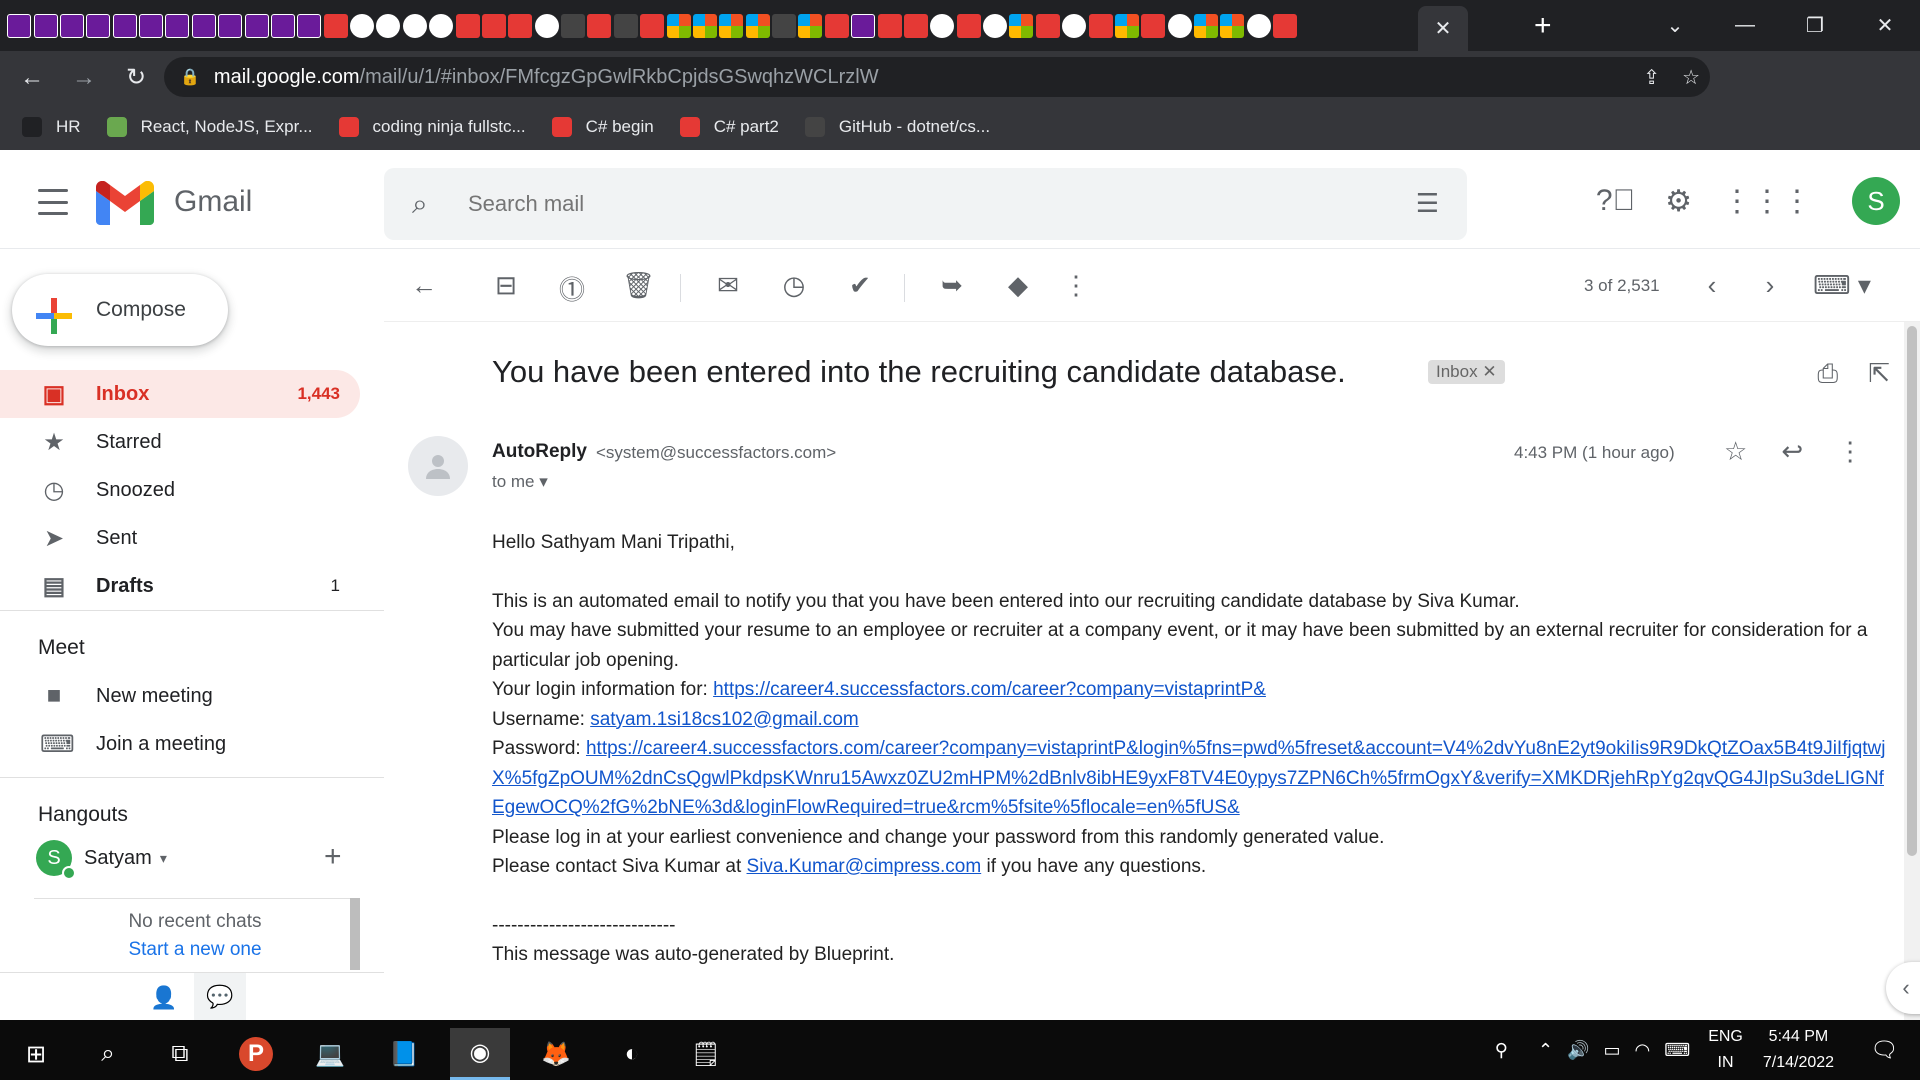  I want to click on new-tab-button: +, so click(1543, 26).